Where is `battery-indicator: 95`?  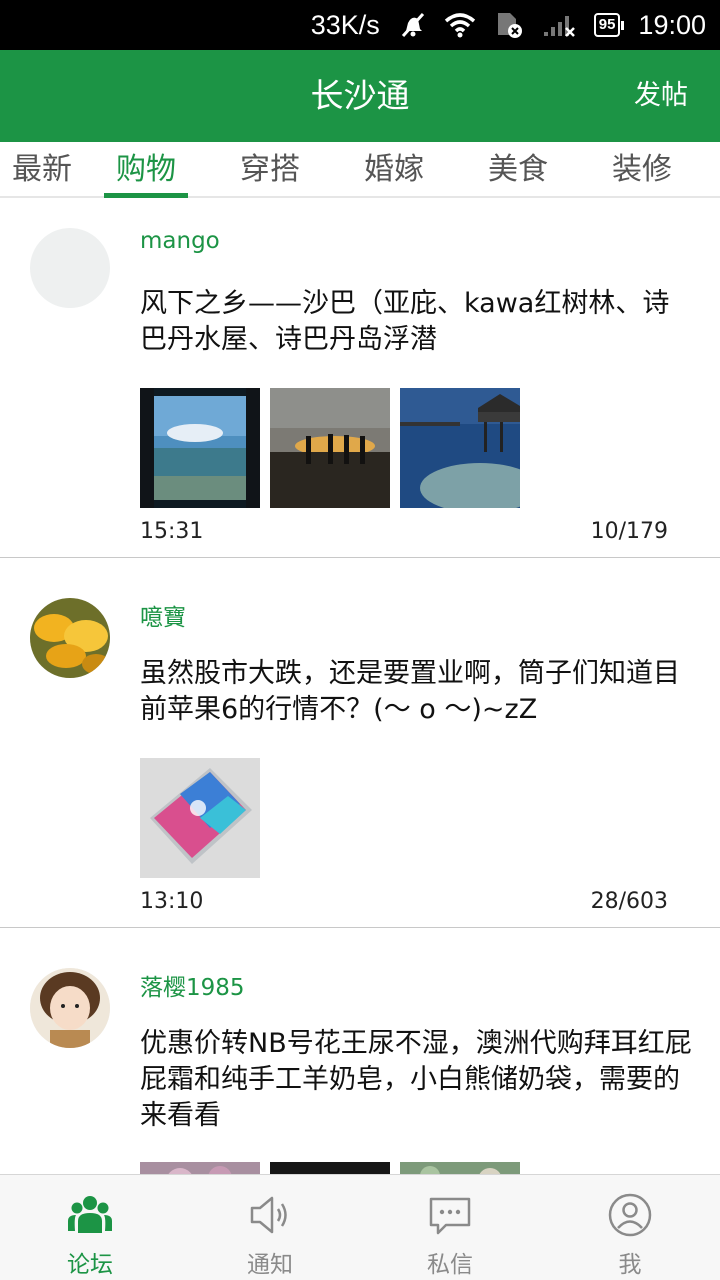 battery-indicator: 95 is located at coordinates (609, 25).